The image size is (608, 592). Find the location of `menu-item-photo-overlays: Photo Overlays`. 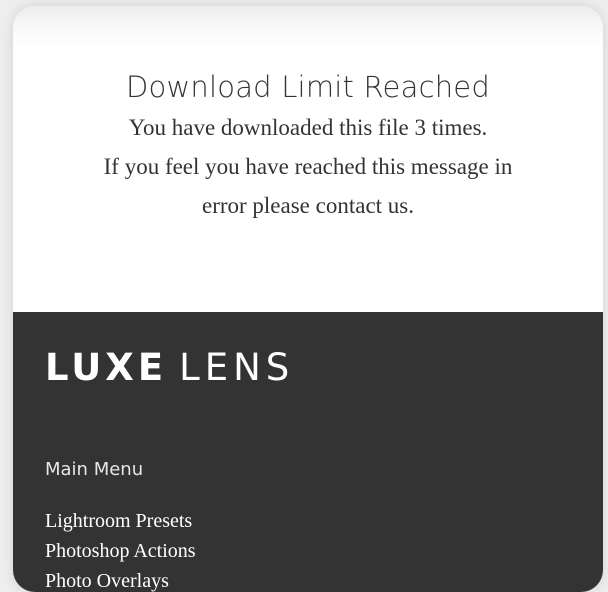

menu-item-photo-overlays: Photo Overlays is located at coordinates (120, 579).